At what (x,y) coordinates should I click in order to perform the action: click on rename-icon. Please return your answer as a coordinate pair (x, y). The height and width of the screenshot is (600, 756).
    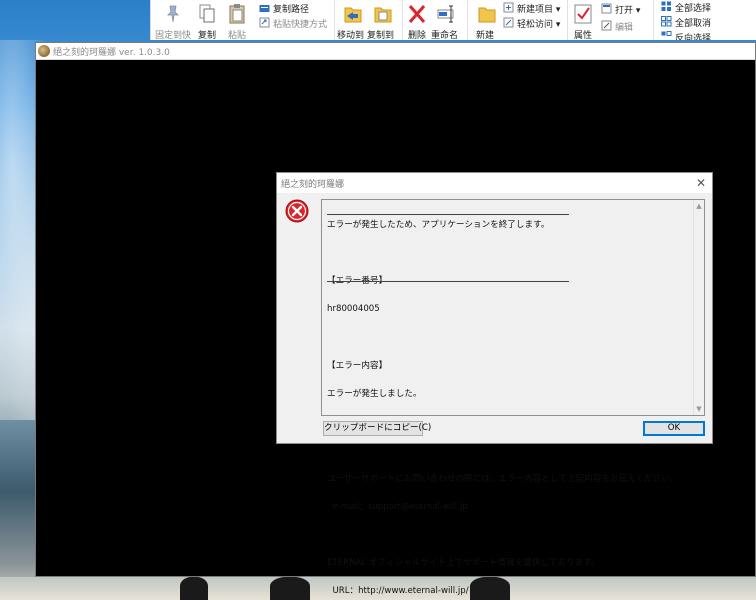
    Looking at the image, I should click on (445, 14).